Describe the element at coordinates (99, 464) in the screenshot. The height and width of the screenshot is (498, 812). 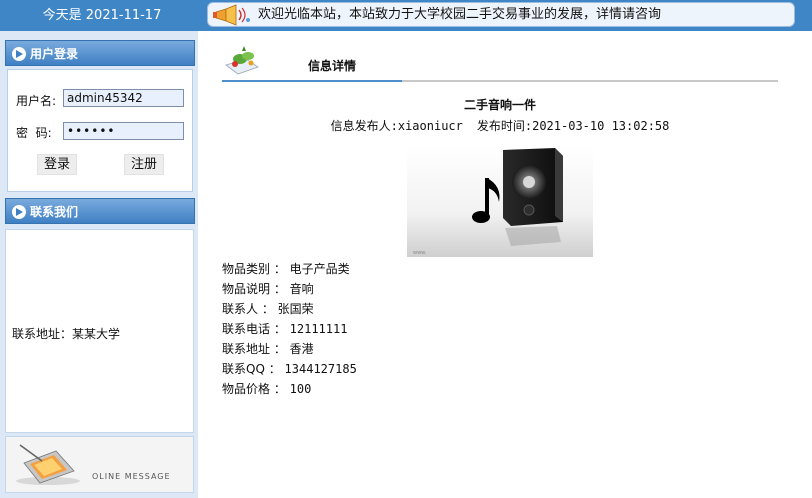
I see `online-message-banner: OLINE MESSAGE` at that location.